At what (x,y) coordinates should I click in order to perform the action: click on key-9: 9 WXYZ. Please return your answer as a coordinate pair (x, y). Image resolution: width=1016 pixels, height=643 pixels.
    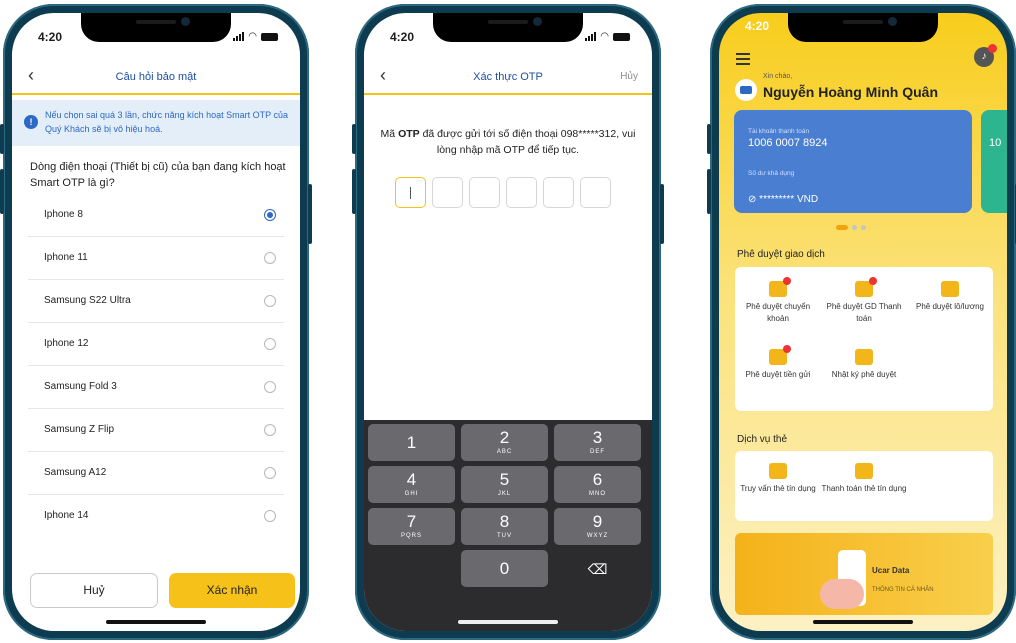
    Looking at the image, I should click on (597, 526).